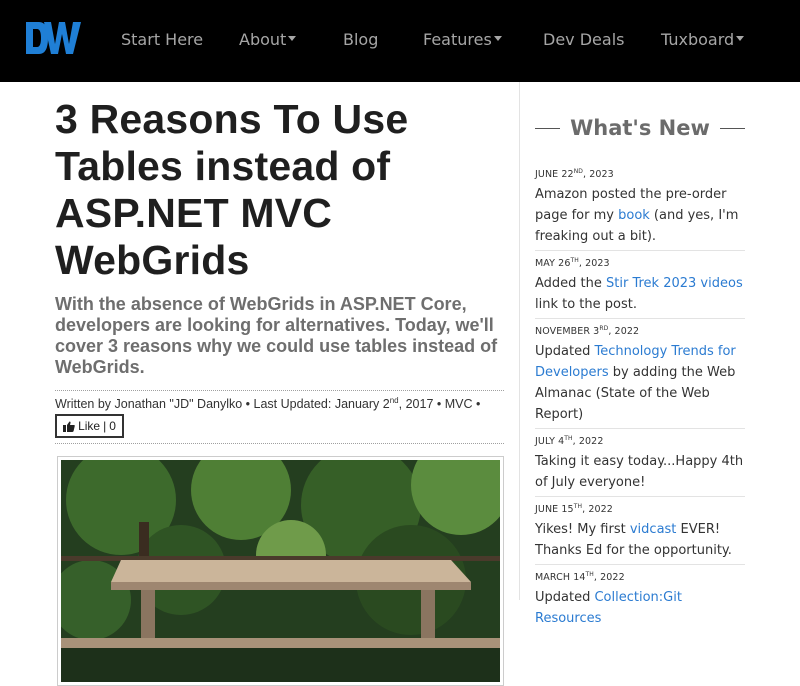 This screenshot has width=800, height=686. What do you see at coordinates (640, 128) in the screenshot?
I see `whats-new-heading: What's New` at bounding box center [640, 128].